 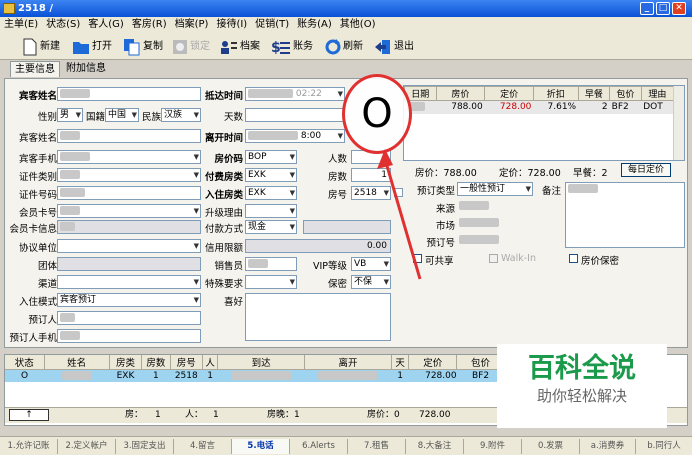 What do you see at coordinates (210, 362) in the screenshot?
I see `guest-col-persons: 人` at bounding box center [210, 362].